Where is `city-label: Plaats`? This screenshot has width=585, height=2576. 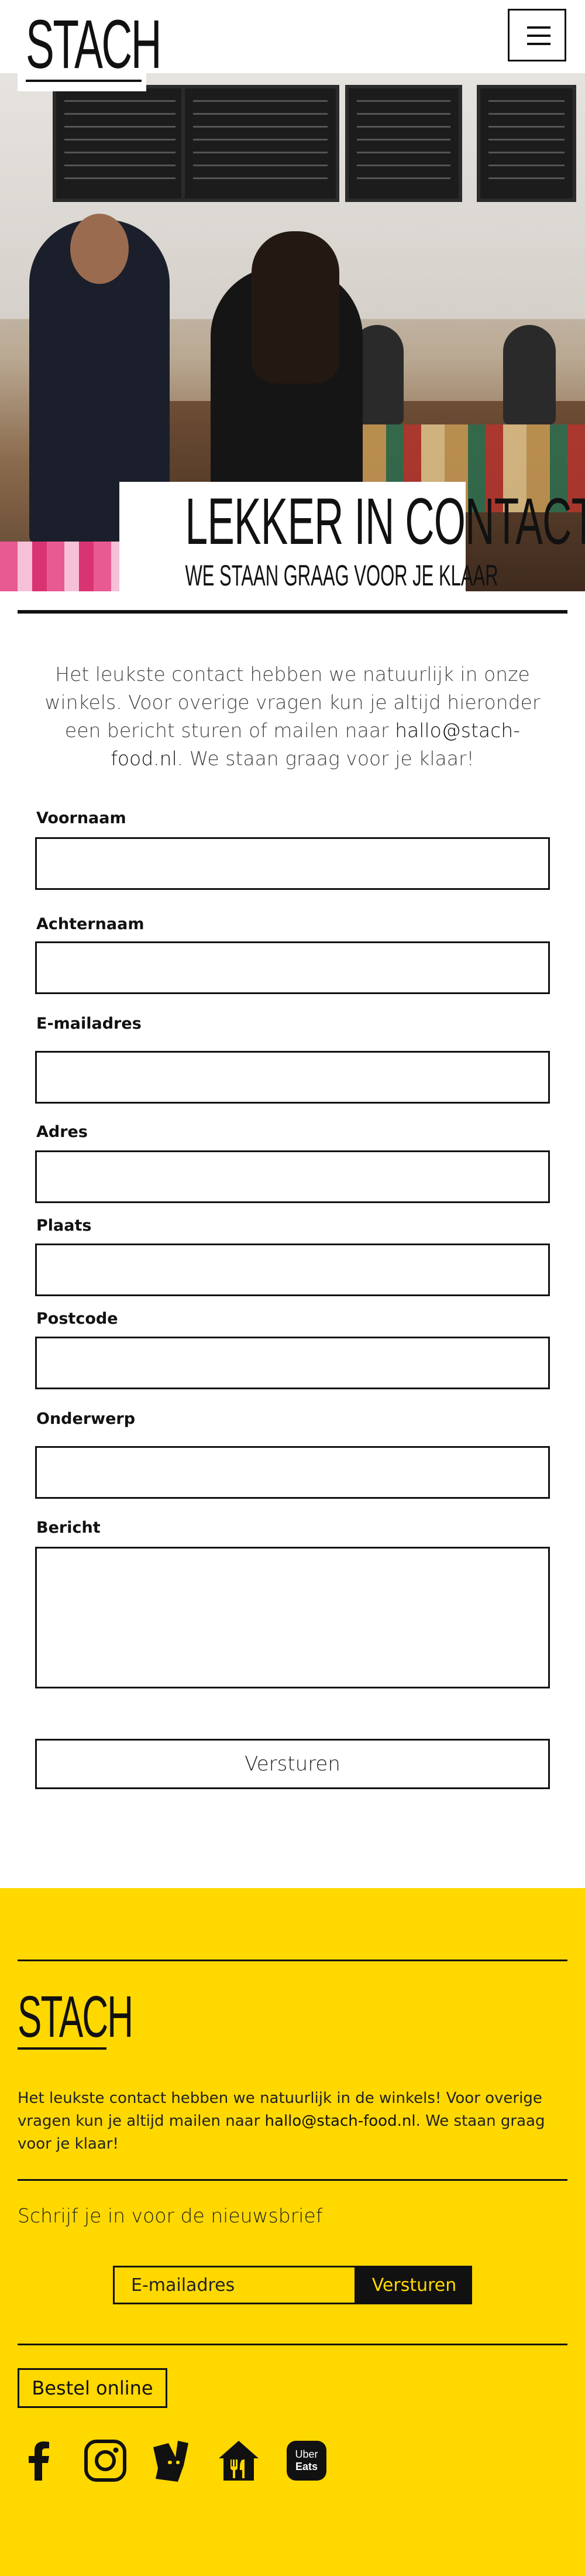
city-label: Plaats is located at coordinates (64, 1226).